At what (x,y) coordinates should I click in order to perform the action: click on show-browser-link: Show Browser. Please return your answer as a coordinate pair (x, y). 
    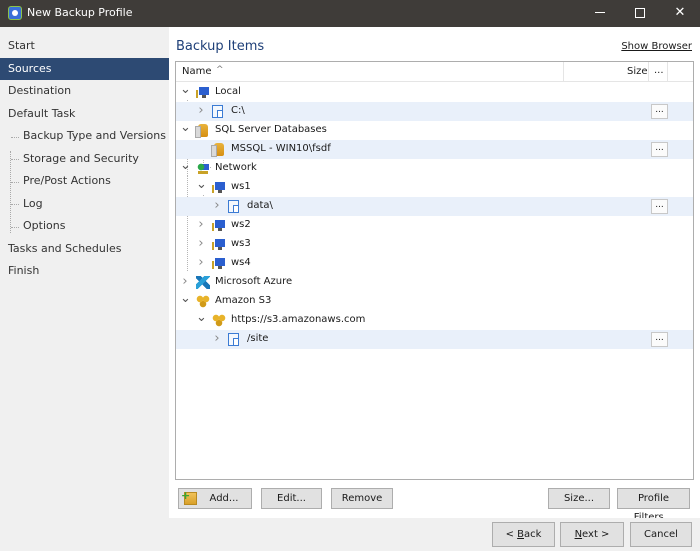
    Looking at the image, I should click on (656, 46).